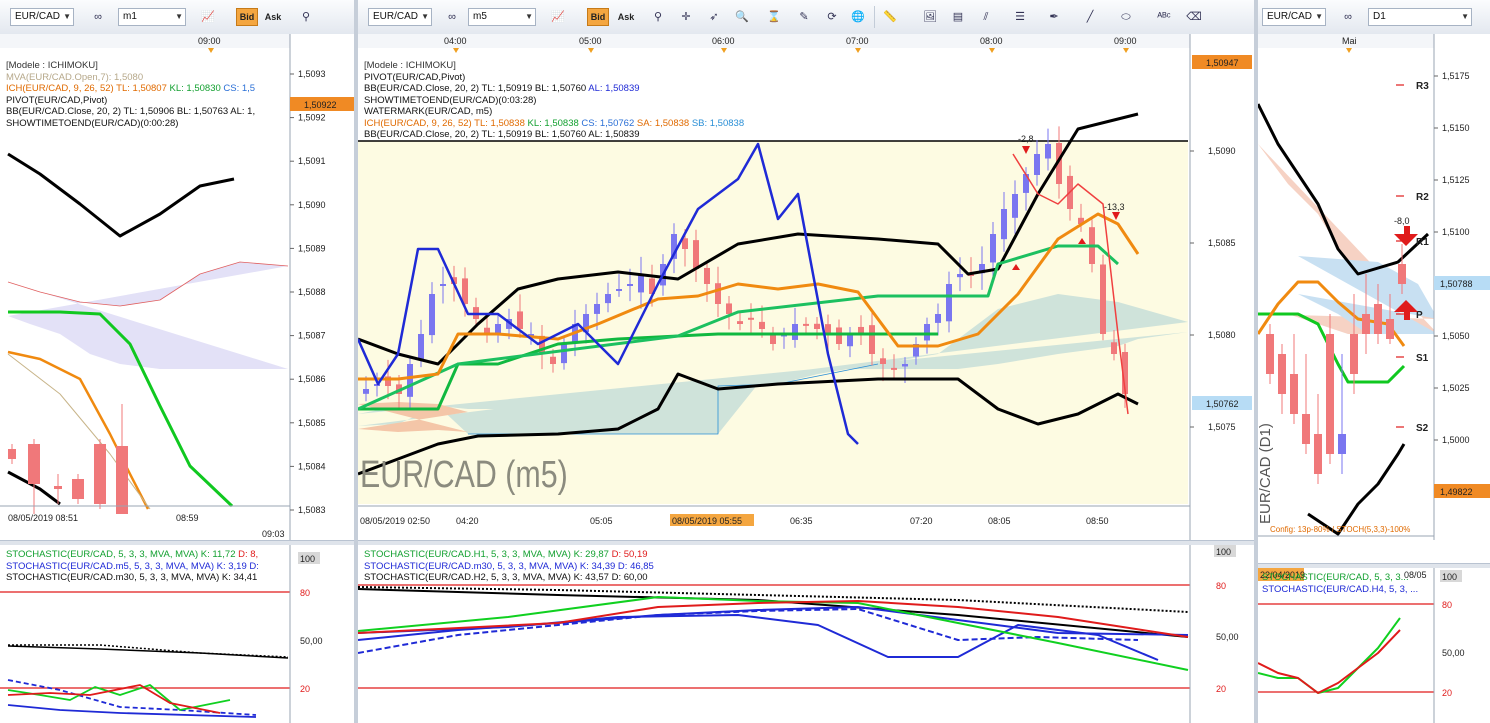 This screenshot has width=1490, height=723. What do you see at coordinates (42, 17) in the screenshot?
I see `symbol-select-left: EUR/CAD ▼` at bounding box center [42, 17].